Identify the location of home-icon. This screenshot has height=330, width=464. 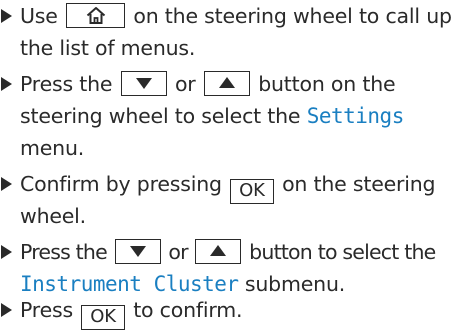
(95, 15).